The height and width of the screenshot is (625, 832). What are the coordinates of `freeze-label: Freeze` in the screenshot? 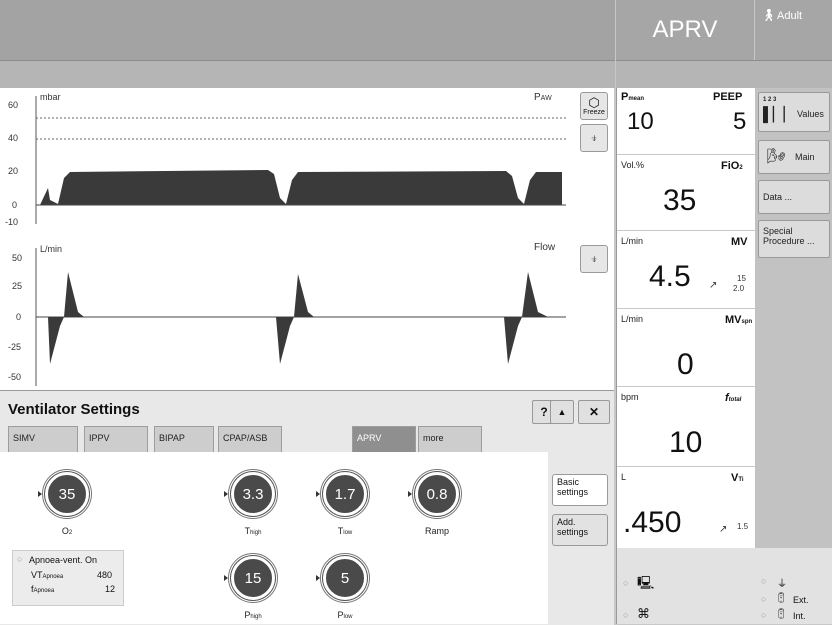 It's located at (594, 112).